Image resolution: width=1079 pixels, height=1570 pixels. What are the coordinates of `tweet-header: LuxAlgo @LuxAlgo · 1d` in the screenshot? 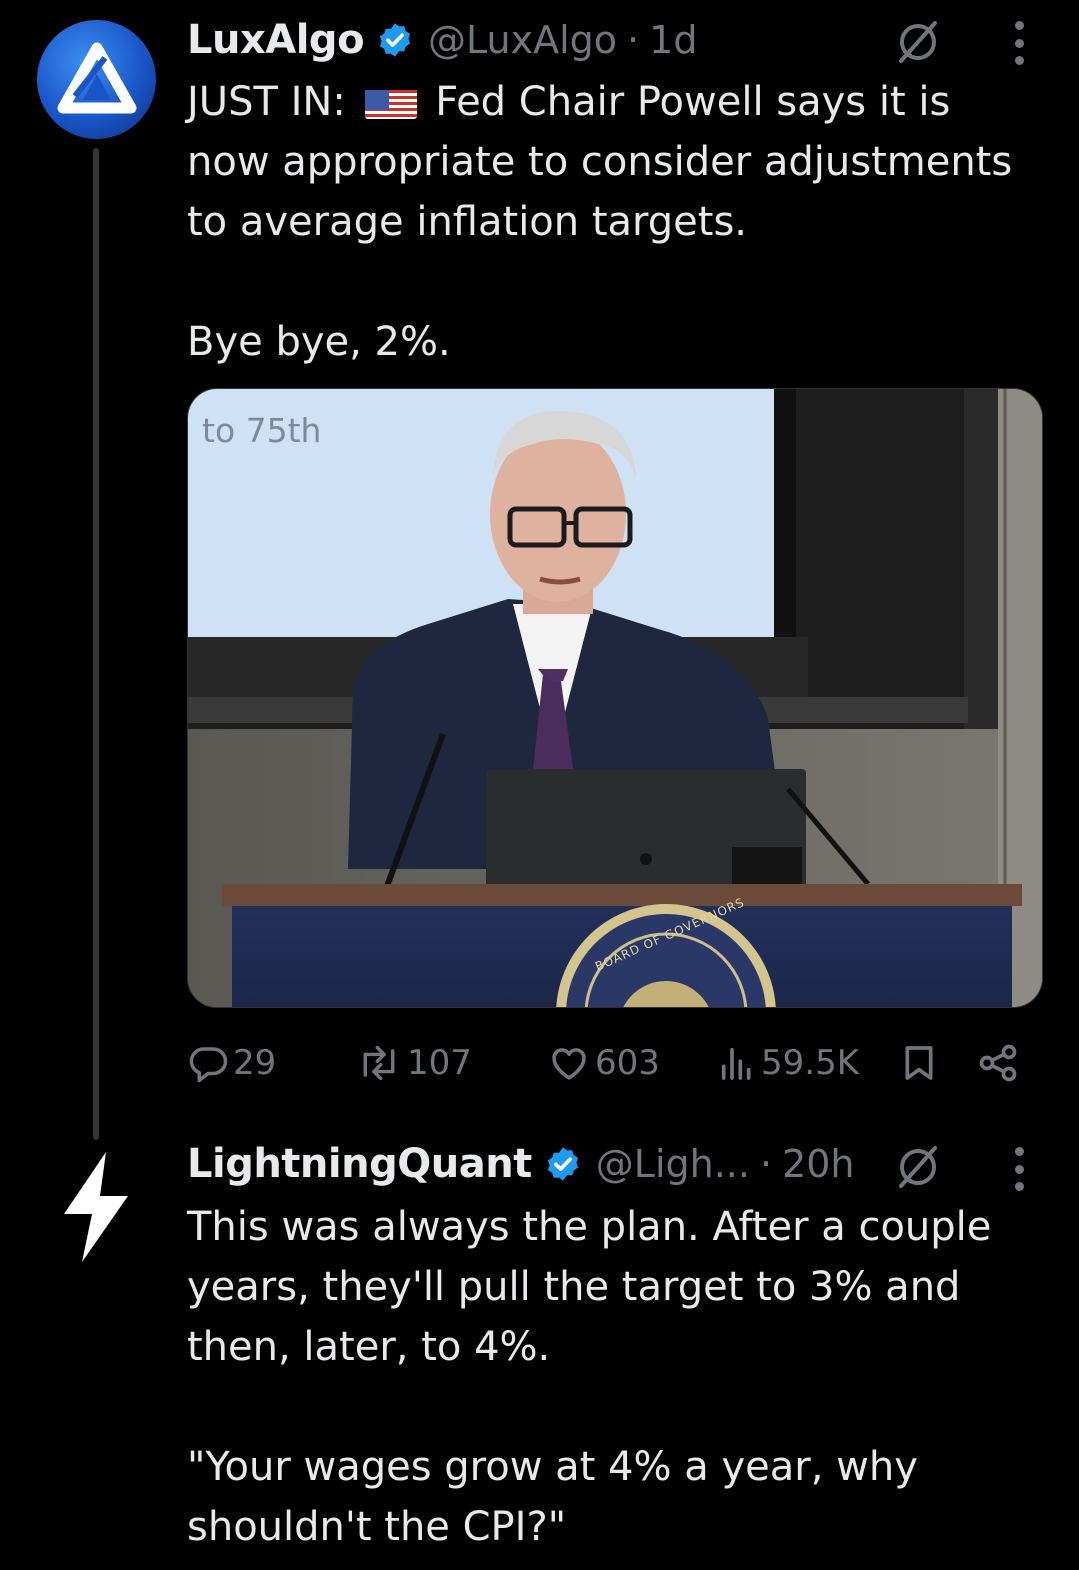 It's located at (442, 40).